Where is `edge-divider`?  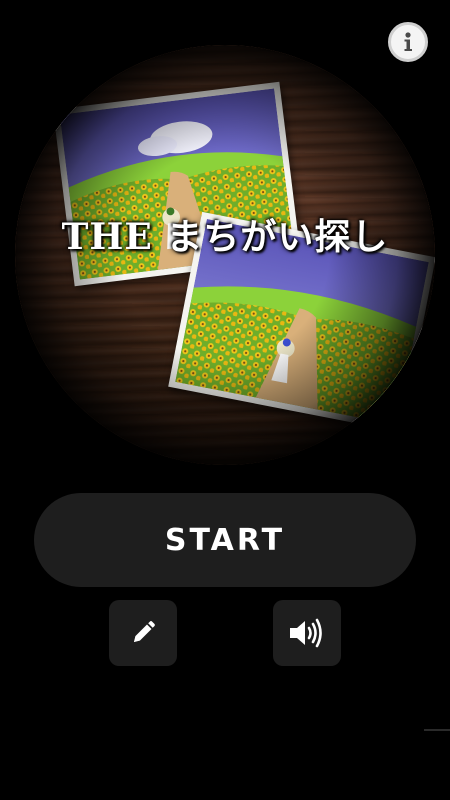
edge-divider is located at coordinates (437, 730).